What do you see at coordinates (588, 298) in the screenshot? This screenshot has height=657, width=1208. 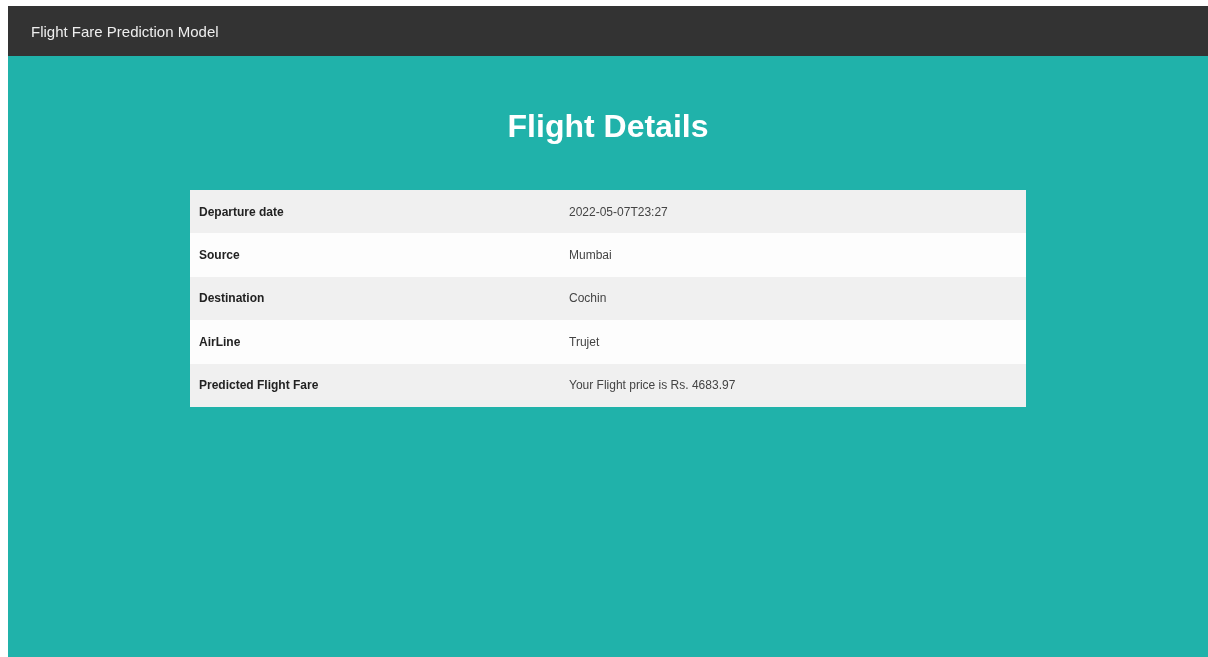 I see `row-value: Cochin` at bounding box center [588, 298].